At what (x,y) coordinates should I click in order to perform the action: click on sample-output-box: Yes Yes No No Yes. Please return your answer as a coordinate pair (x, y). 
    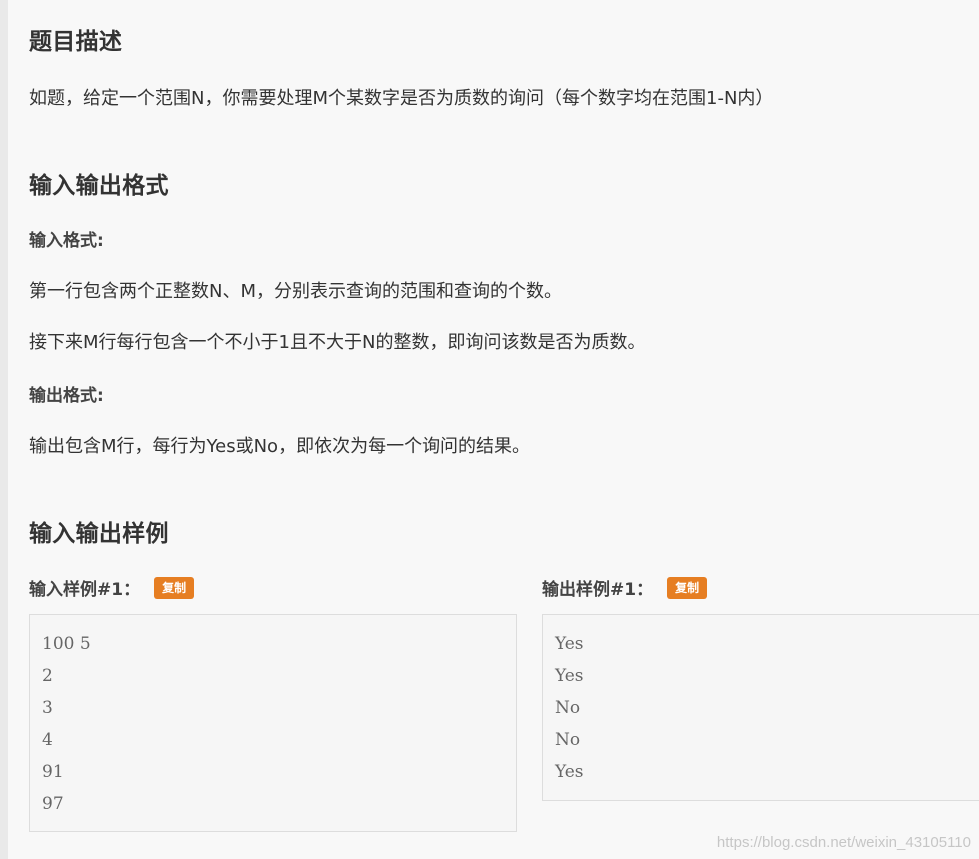
    Looking at the image, I should click on (760, 707).